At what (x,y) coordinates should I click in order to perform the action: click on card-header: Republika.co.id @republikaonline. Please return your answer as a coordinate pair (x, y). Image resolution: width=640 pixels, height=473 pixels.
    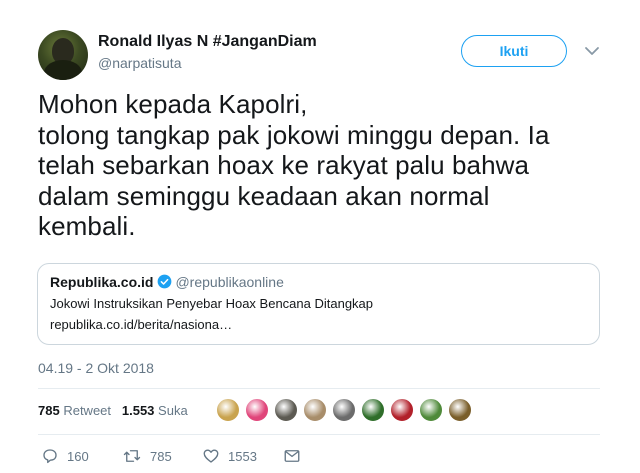
    Looking at the image, I should click on (318, 282).